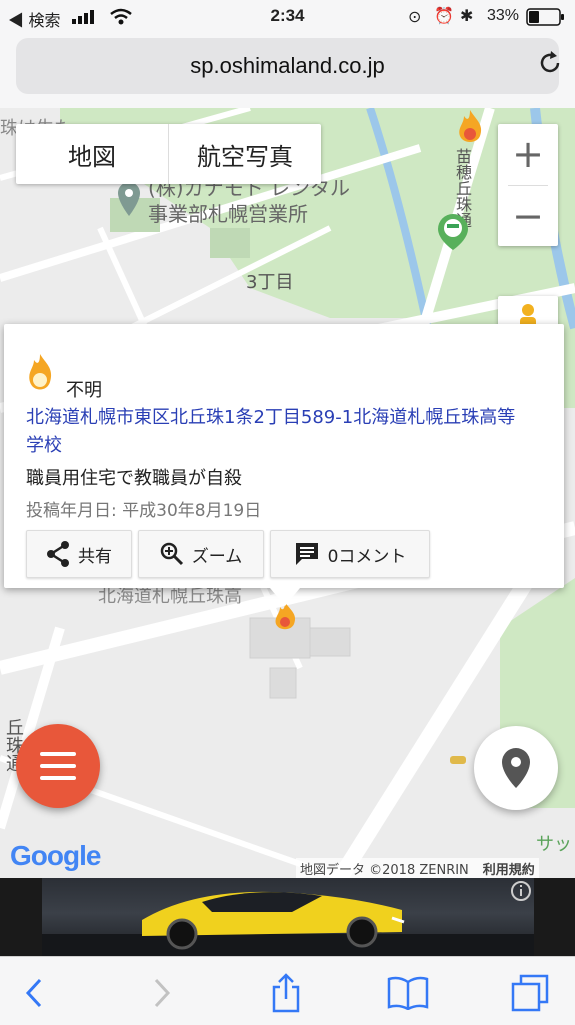 The height and width of the screenshot is (1025, 575). What do you see at coordinates (470, 128) in the screenshot?
I see `fire-marker-icon` at bounding box center [470, 128].